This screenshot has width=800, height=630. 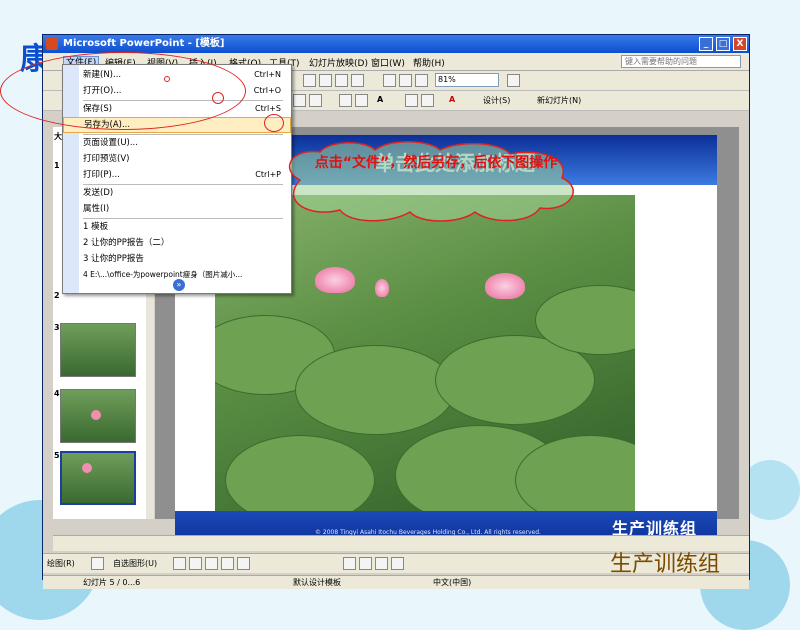 I want to click on callout-text: 点击“文件”，然后另存，后依下图操作, so click(x=436, y=163).